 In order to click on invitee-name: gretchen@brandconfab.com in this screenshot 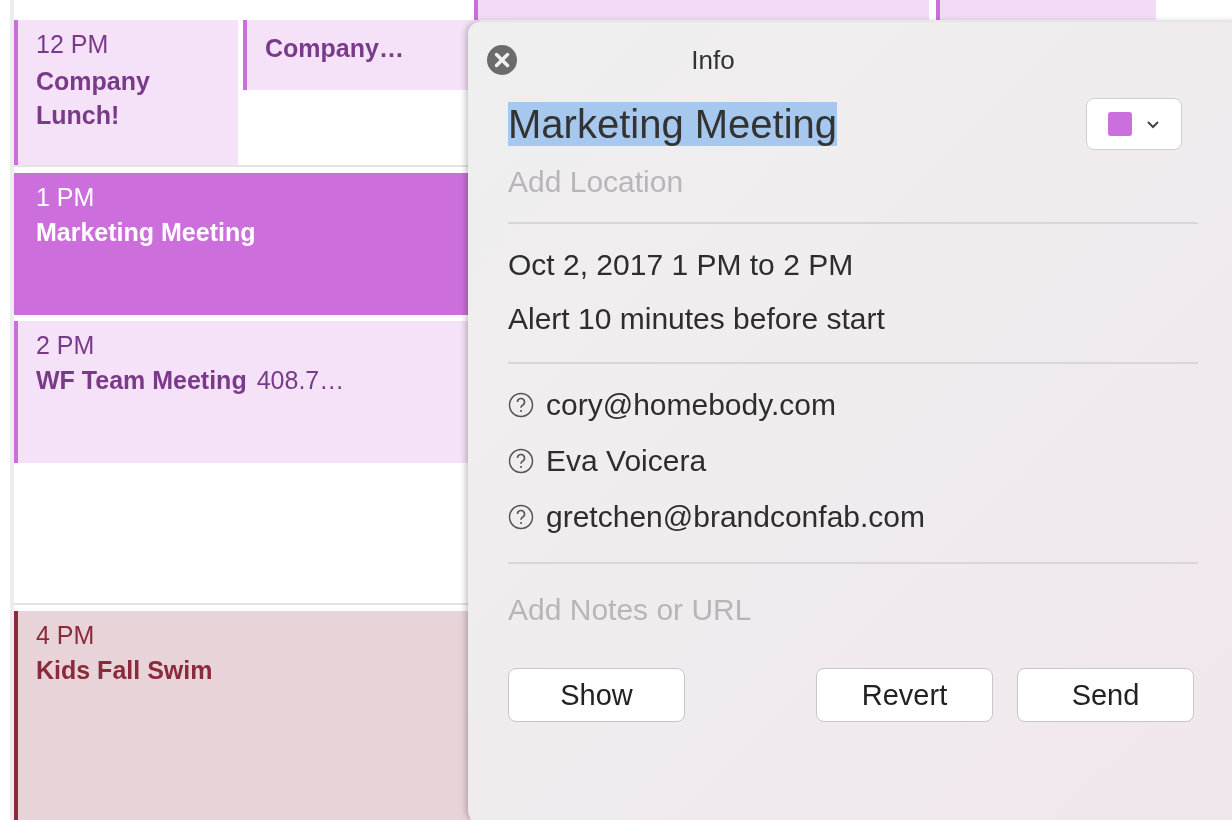, I will do `click(735, 517)`.